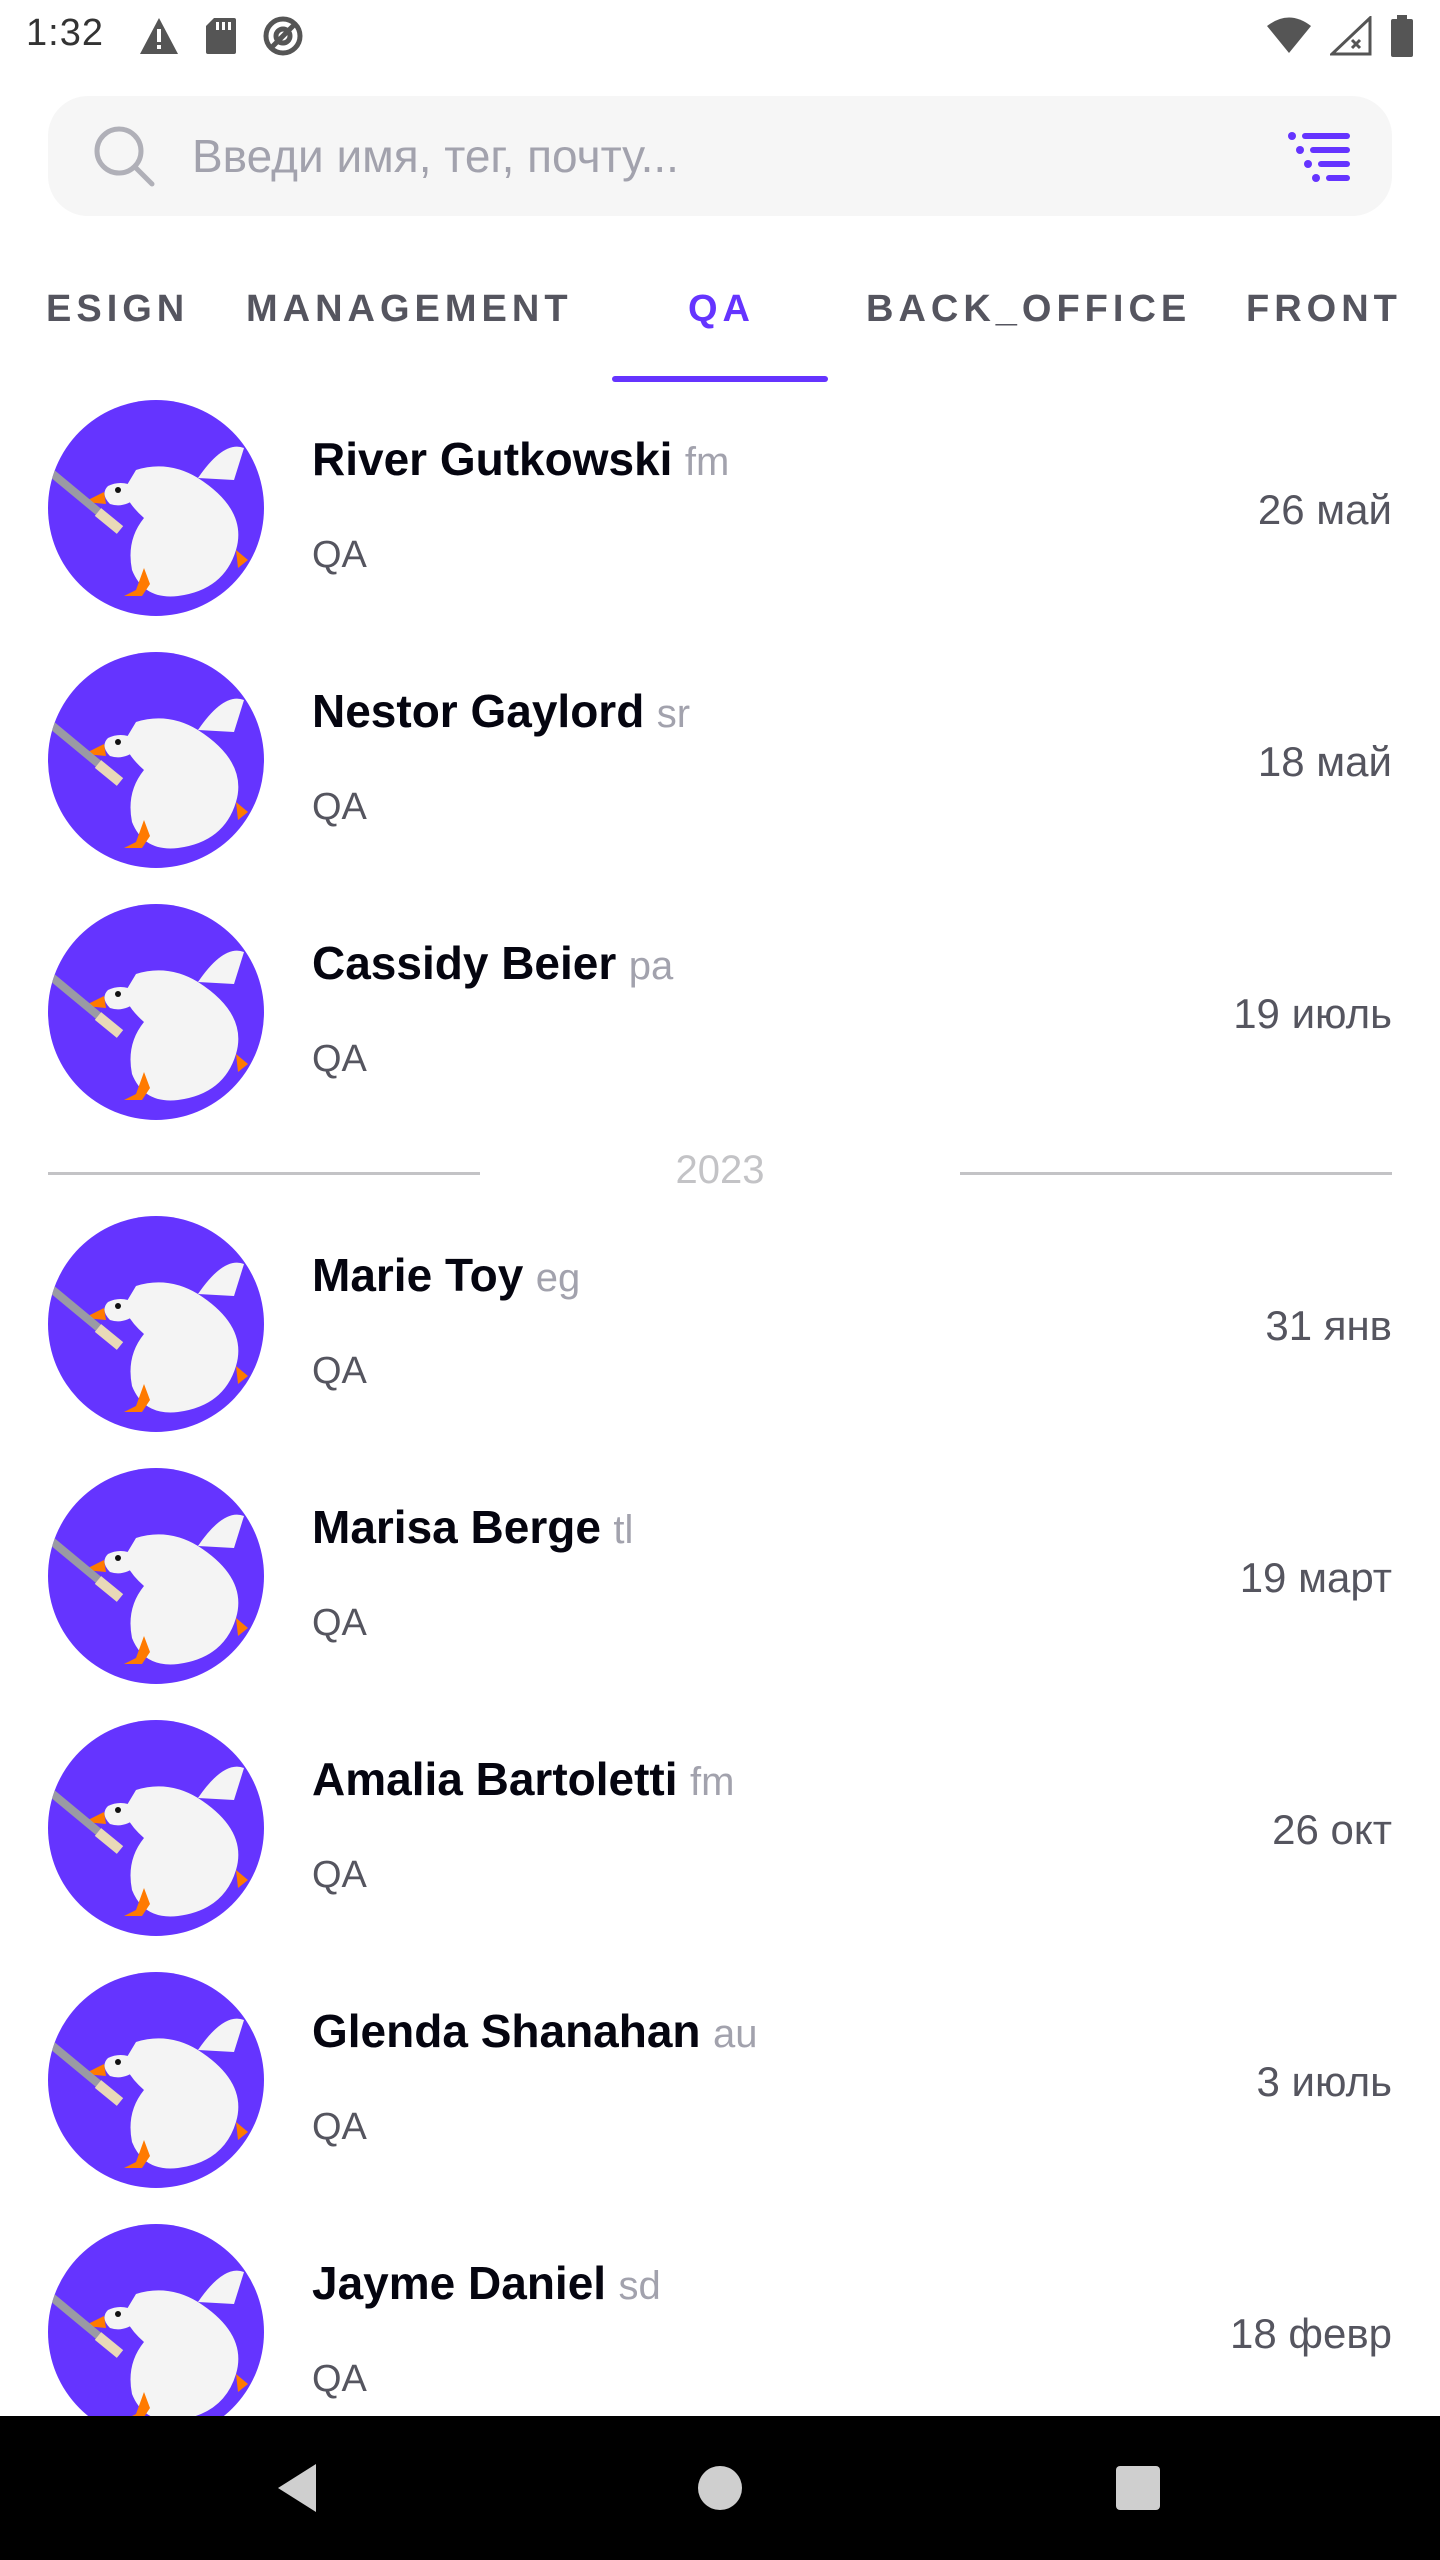 The image size is (1440, 2560). What do you see at coordinates (720, 1832) in the screenshot?
I see `list-item: Amalia Bartoletti fm QA 26 окт` at bounding box center [720, 1832].